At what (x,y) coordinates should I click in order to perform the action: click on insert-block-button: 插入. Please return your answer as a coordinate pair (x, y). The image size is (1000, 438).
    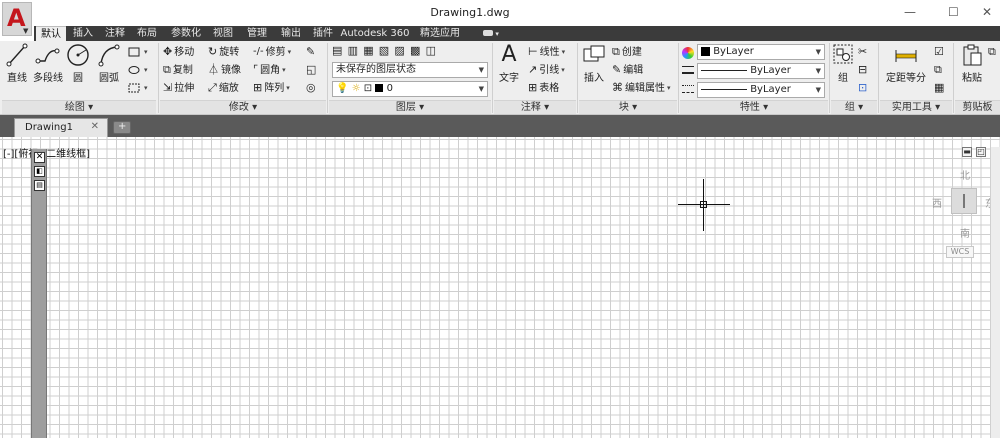
    Looking at the image, I should click on (594, 63).